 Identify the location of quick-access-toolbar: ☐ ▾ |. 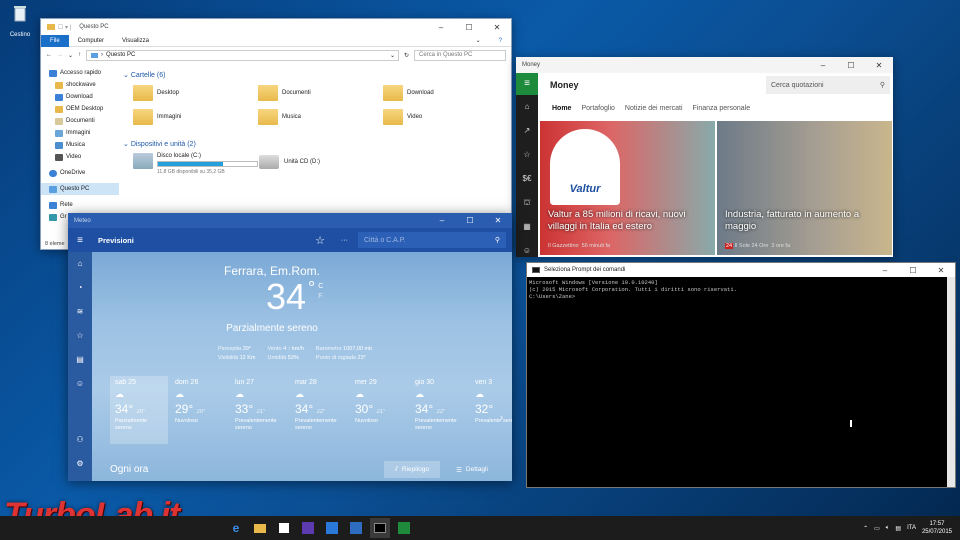
(64, 27).